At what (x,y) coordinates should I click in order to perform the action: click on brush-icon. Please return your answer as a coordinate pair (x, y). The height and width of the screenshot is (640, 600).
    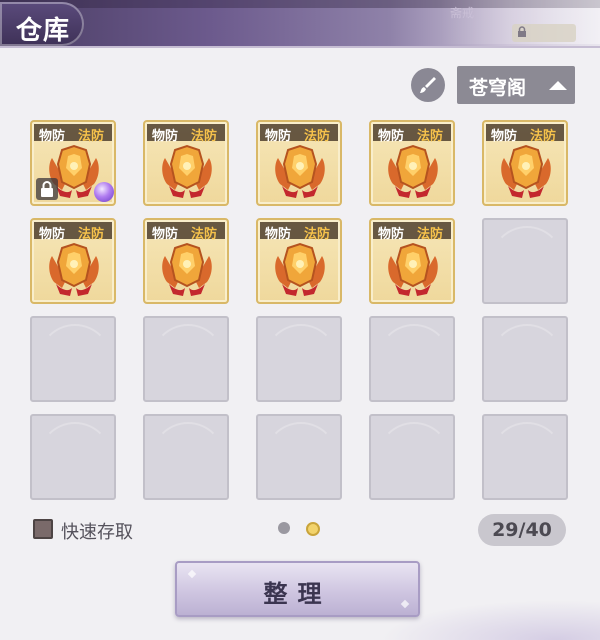
    Looking at the image, I should click on (428, 85).